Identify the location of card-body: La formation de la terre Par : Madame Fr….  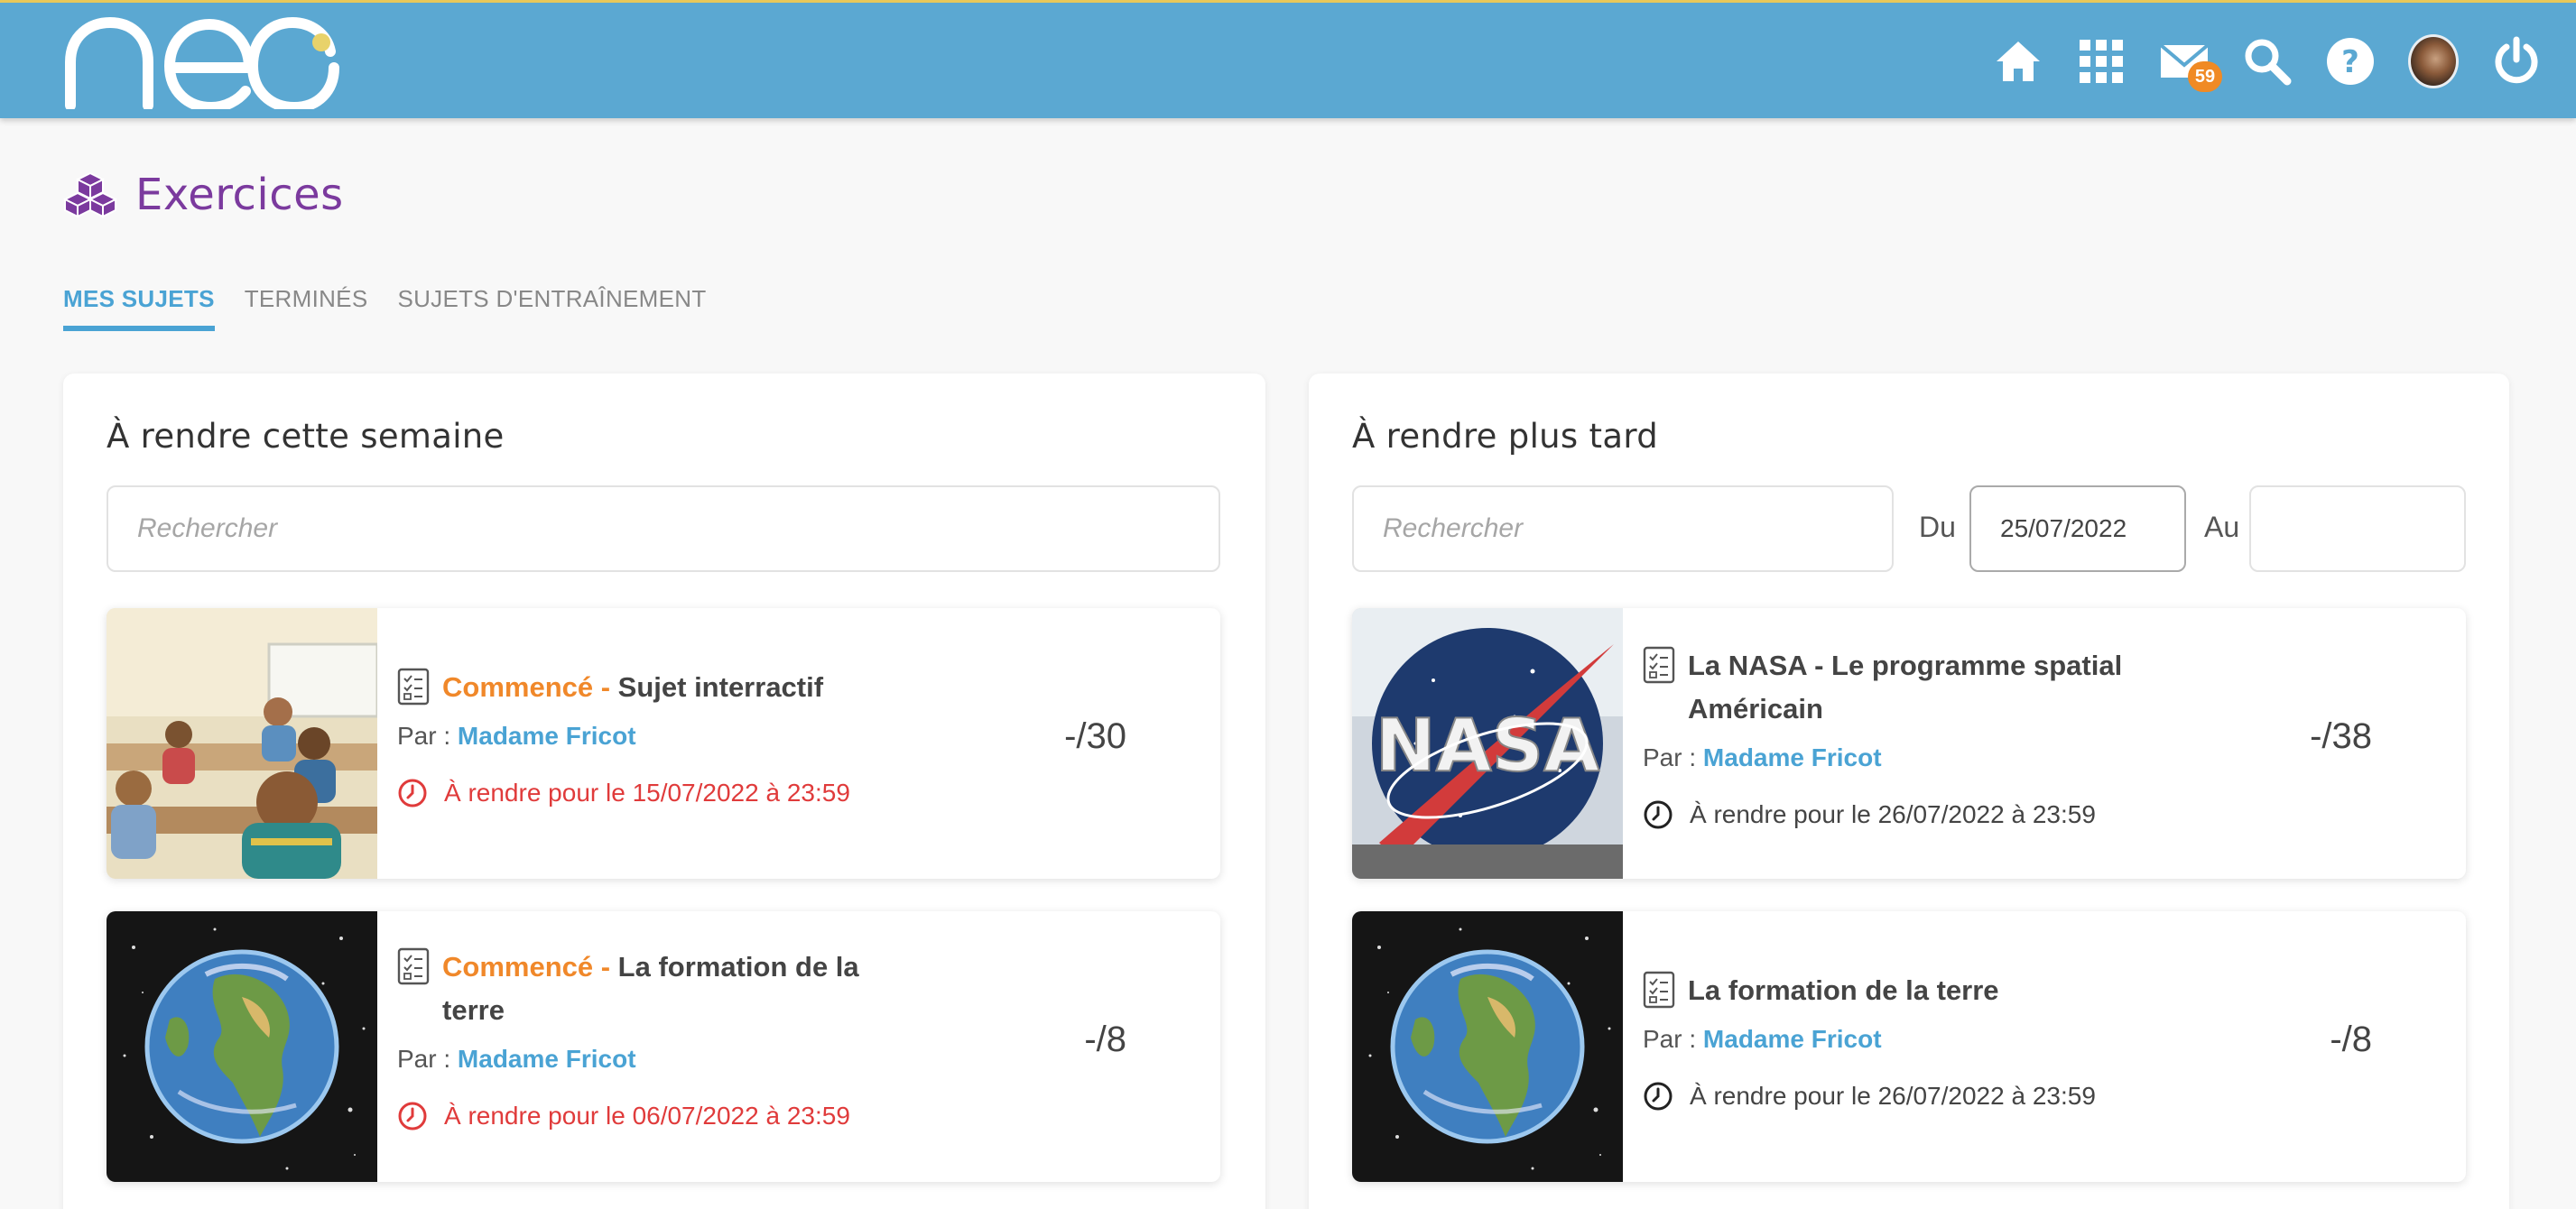
(1923, 1046).